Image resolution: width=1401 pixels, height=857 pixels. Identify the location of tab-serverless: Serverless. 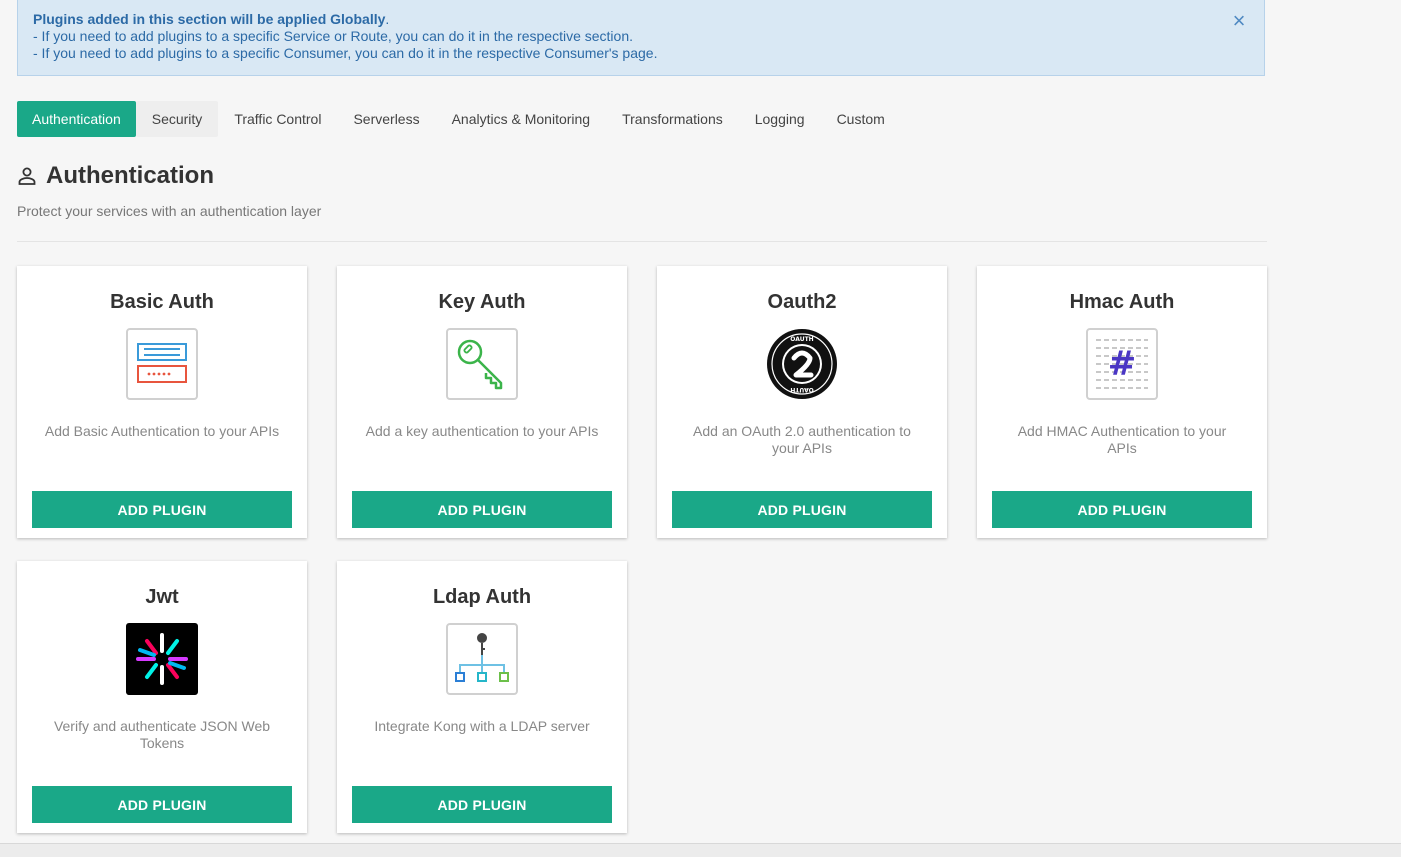
(386, 119).